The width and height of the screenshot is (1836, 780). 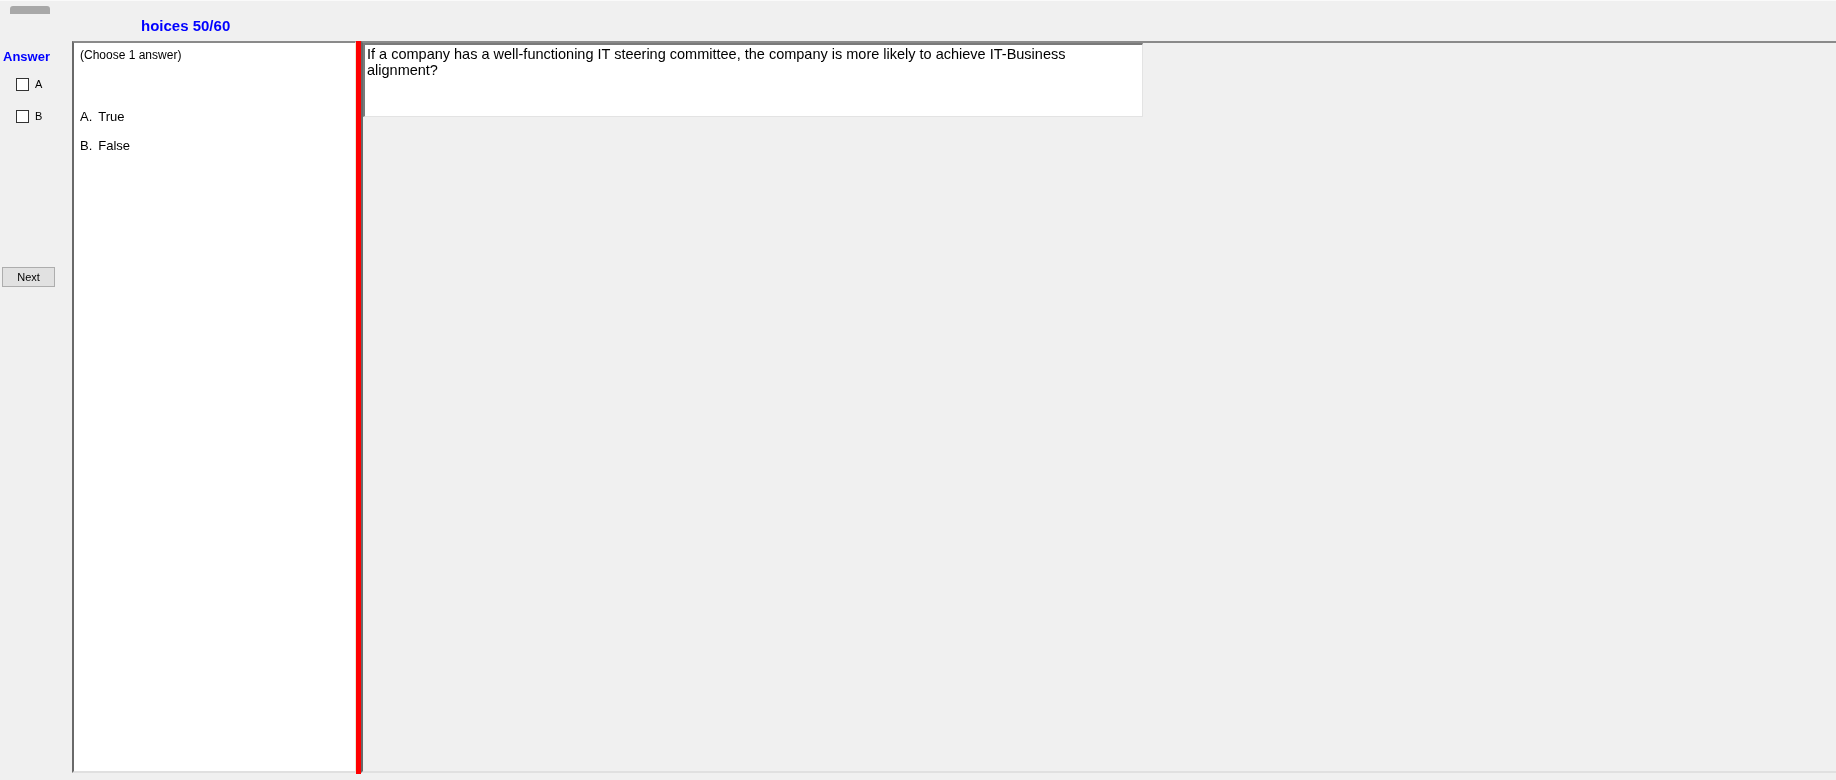 I want to click on choice-letter: B., so click(x=86, y=146).